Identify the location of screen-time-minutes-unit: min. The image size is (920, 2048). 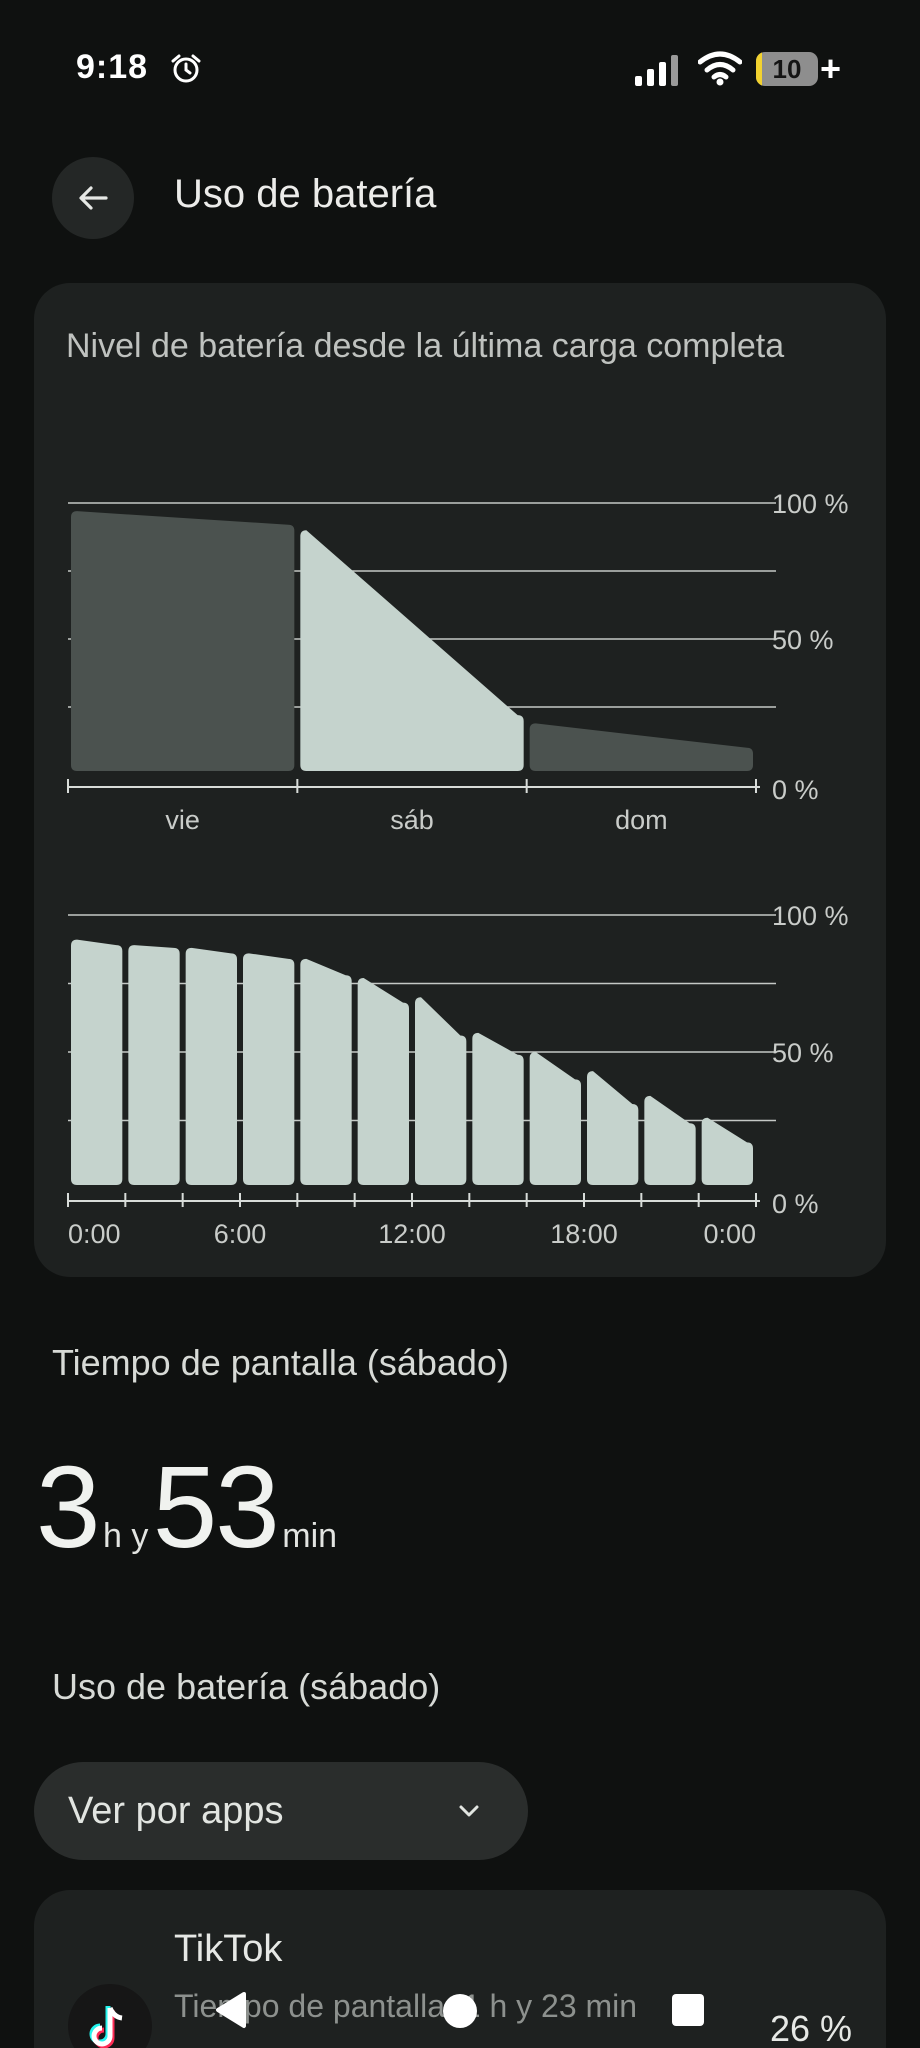
(310, 1536).